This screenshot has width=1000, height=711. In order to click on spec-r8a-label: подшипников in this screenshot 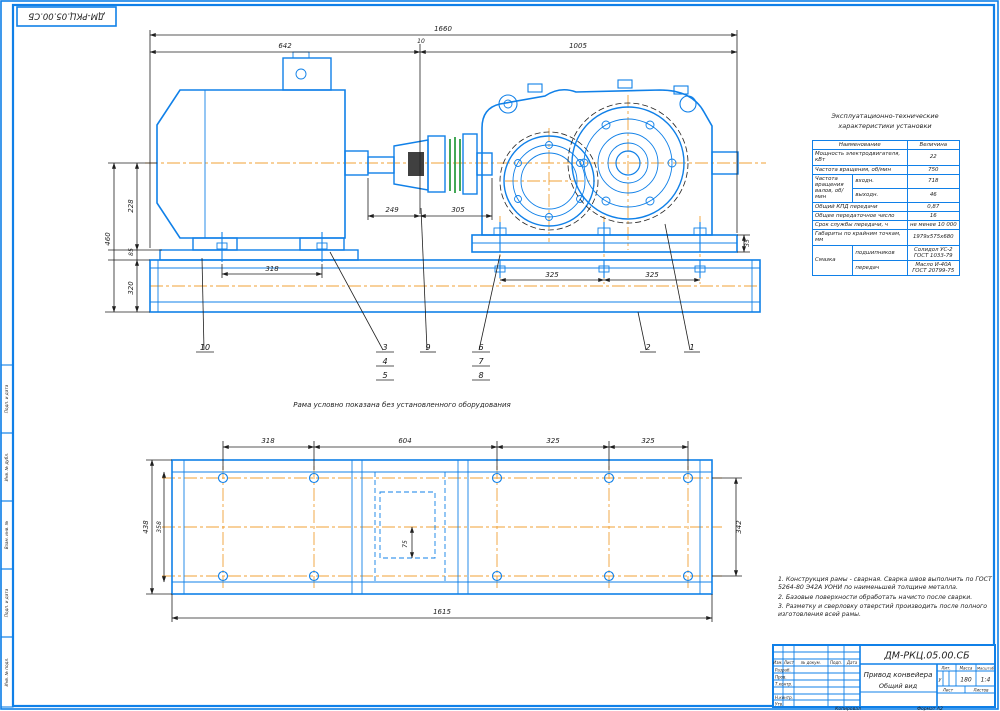, I will do `click(880, 253)`.